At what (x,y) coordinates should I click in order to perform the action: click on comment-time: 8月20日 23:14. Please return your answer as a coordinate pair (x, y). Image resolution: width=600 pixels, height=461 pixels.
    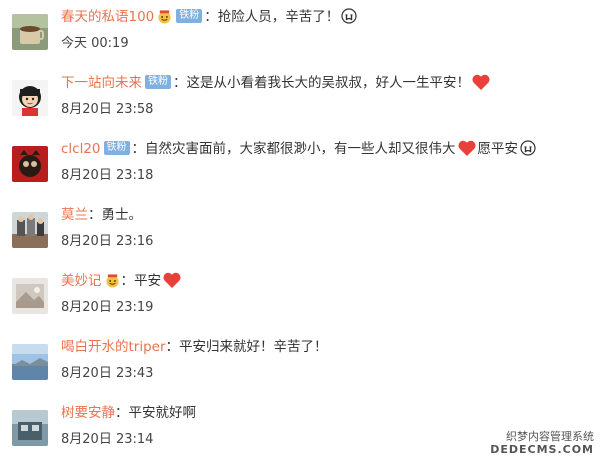
    Looking at the image, I should click on (107, 439).